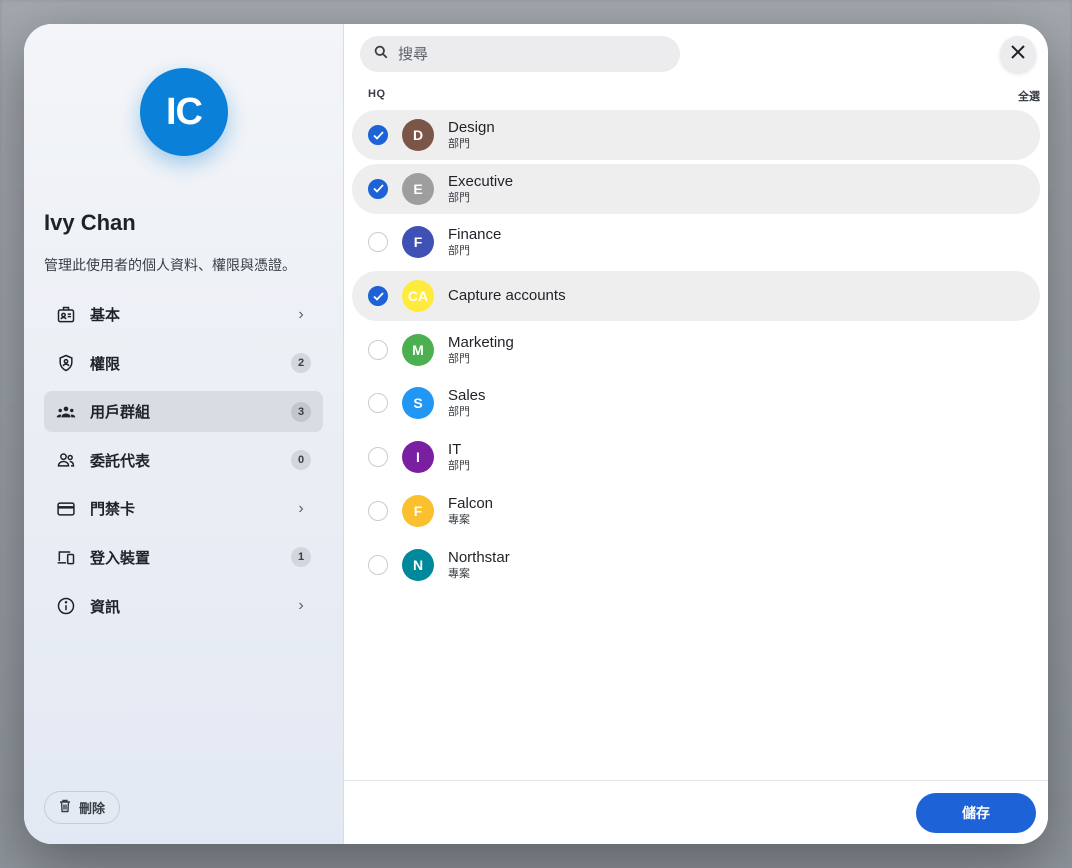 Image resolution: width=1072 pixels, height=868 pixels. Describe the element at coordinates (377, 94) in the screenshot. I see `section-label: HQ` at that location.